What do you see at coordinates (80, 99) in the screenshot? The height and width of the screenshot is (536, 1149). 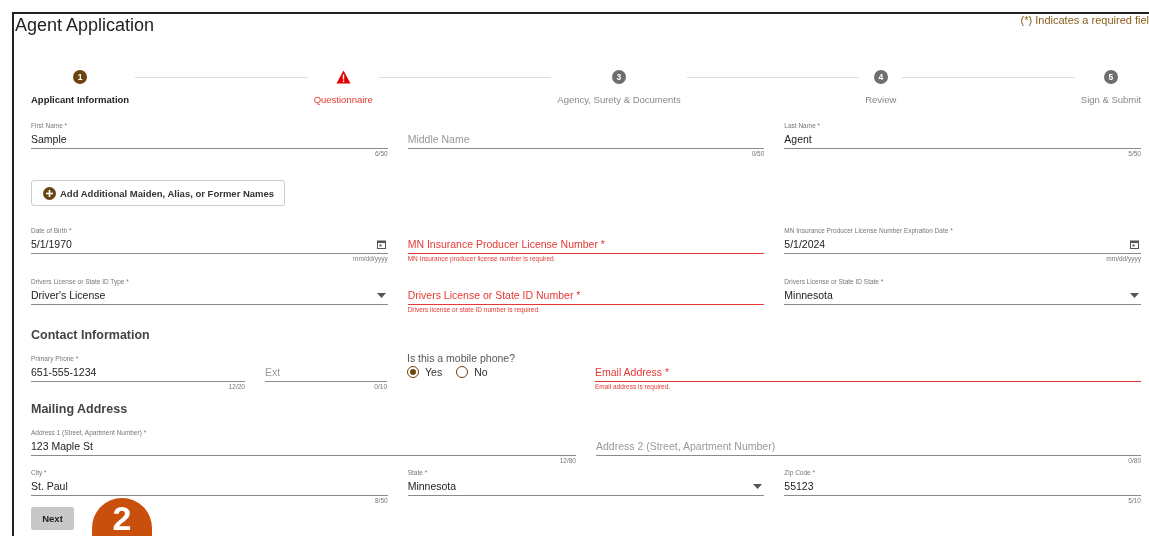 I see `step-label: Applicant Information` at bounding box center [80, 99].